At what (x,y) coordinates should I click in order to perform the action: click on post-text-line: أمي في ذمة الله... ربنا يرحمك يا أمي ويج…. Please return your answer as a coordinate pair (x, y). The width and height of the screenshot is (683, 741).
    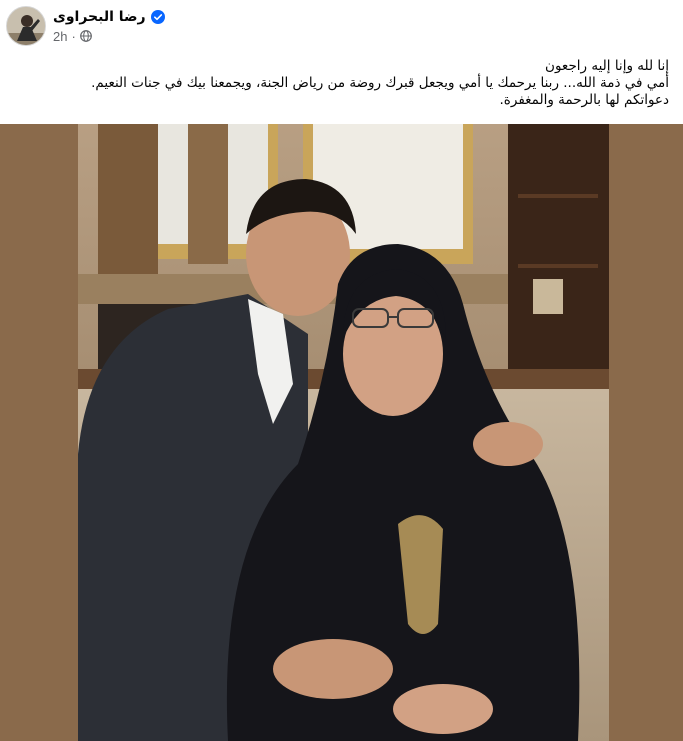
    Looking at the image, I should click on (380, 83).